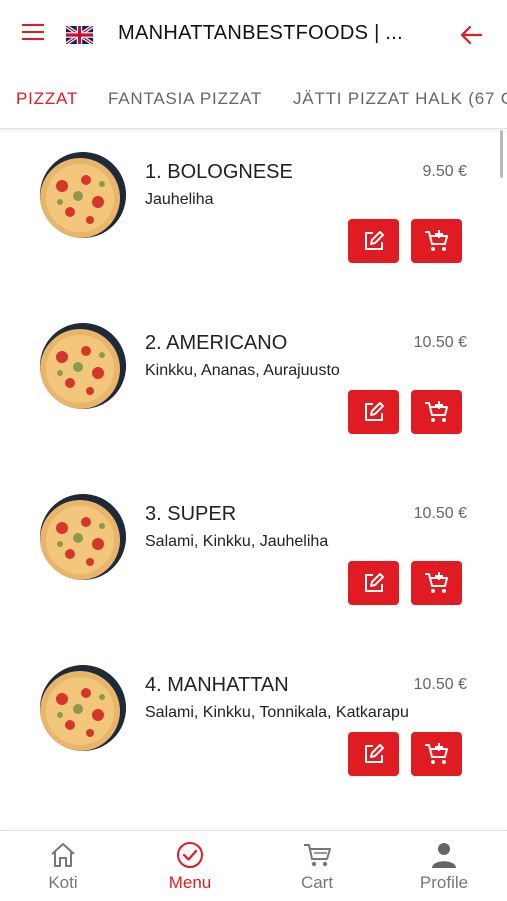  I want to click on nav-label: Koti, so click(63, 882).